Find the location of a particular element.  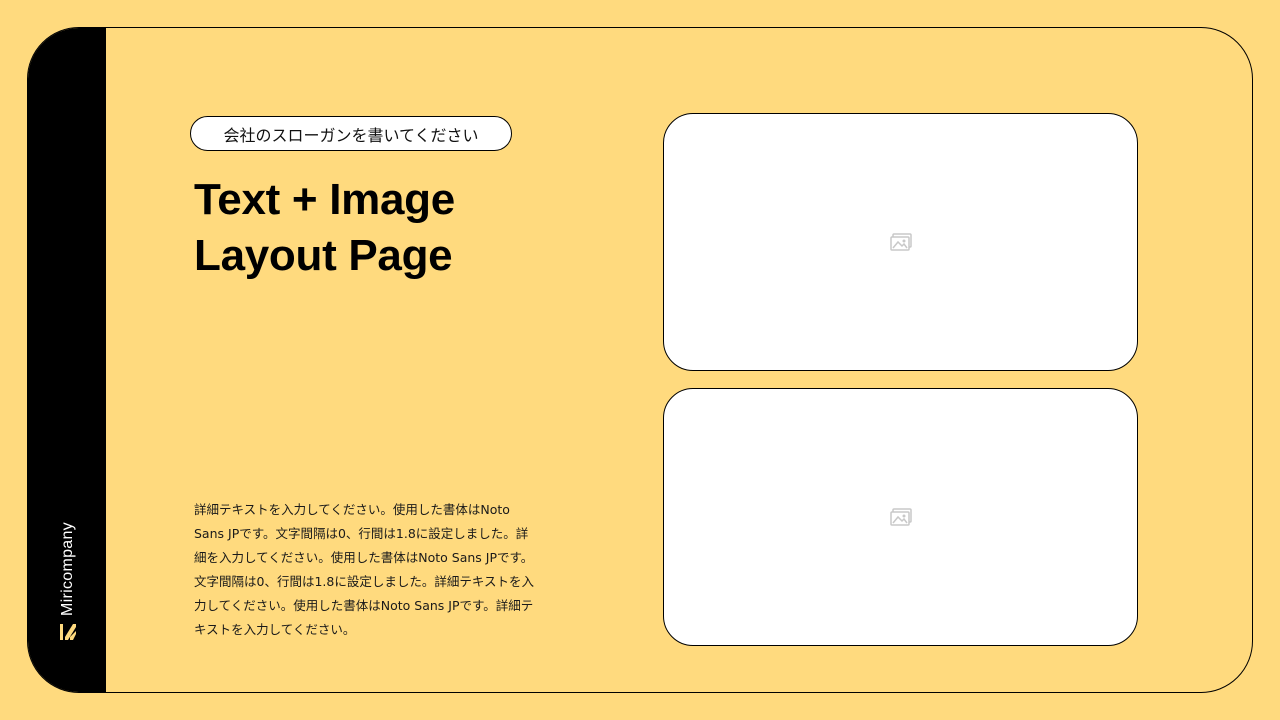

sidebar: Miricompany is located at coordinates (67, 360).